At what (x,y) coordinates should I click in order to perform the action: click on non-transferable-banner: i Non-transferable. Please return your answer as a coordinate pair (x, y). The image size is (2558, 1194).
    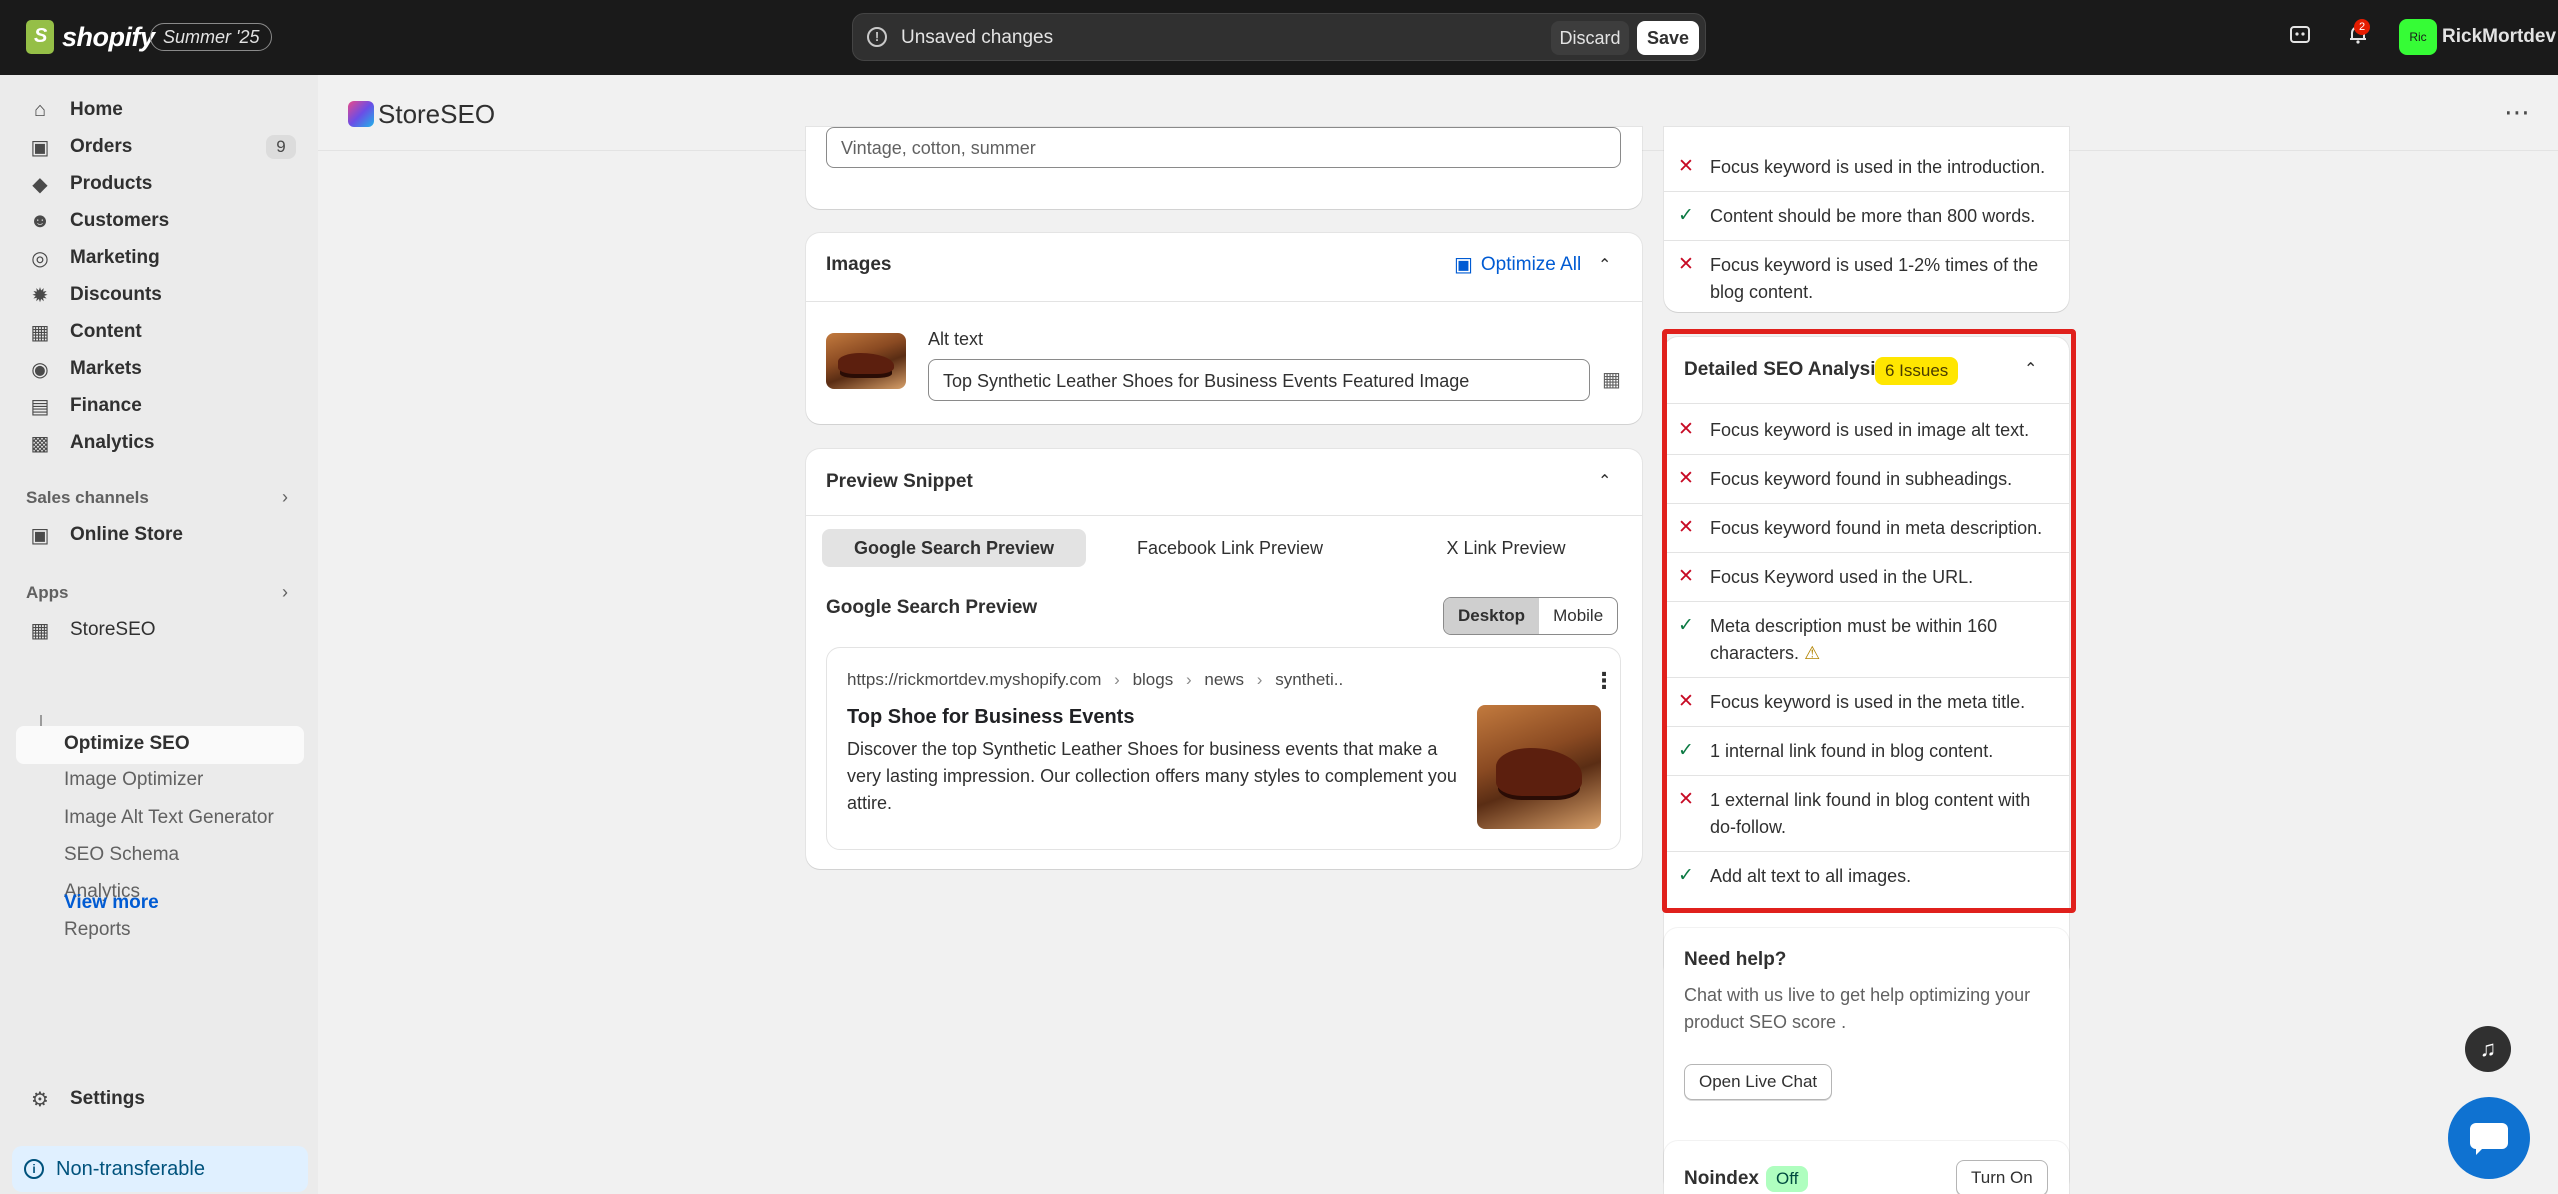
    Looking at the image, I should click on (160, 1169).